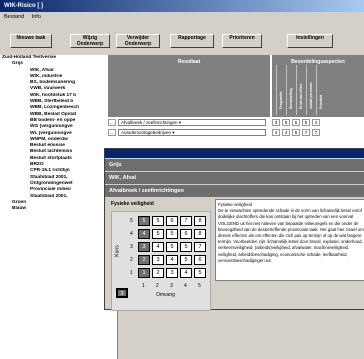  Describe the element at coordinates (36, 17) in the screenshot. I see `menu-info: Info` at that location.